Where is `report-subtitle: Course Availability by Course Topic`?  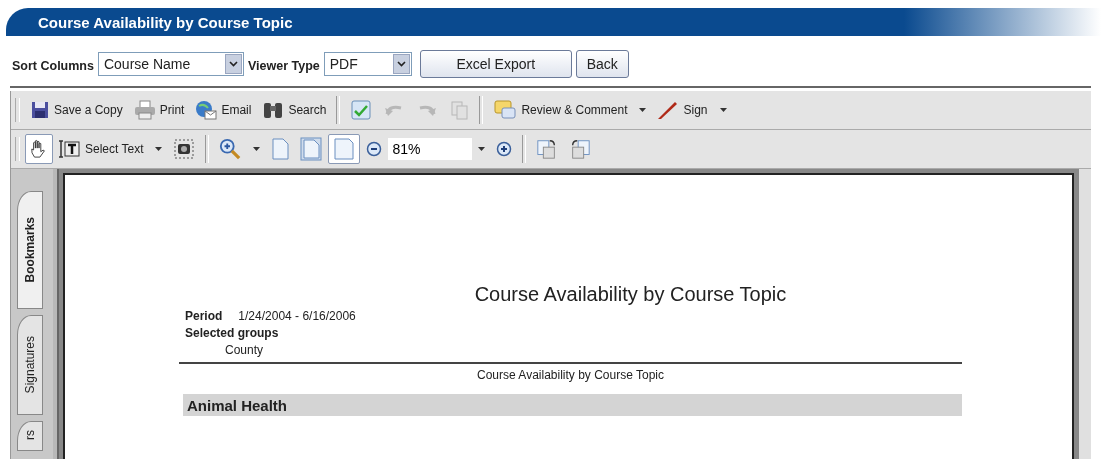
report-subtitle: Course Availability by Course Topic is located at coordinates (570, 375).